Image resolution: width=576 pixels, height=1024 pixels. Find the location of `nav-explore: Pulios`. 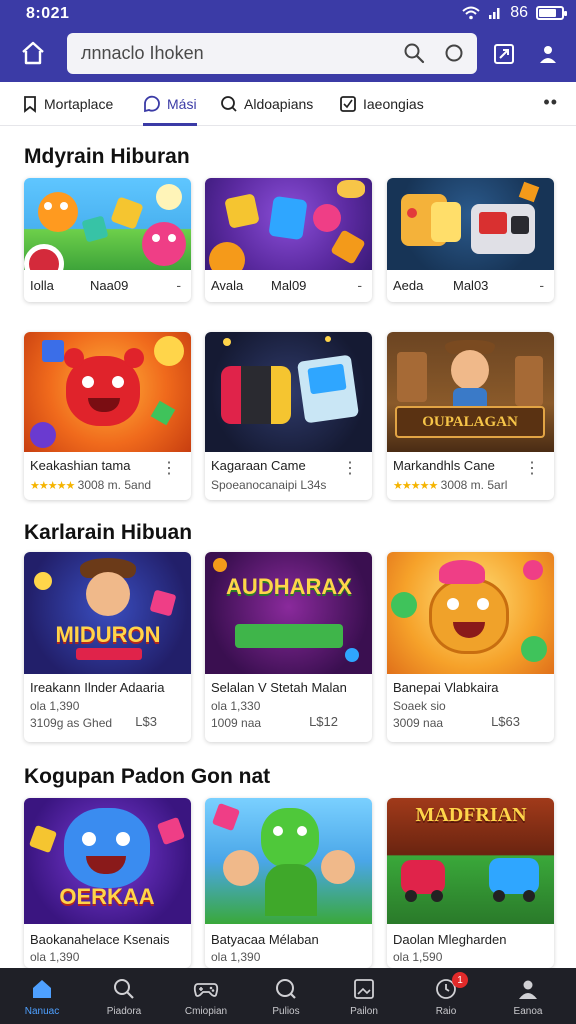

nav-explore: Pulios is located at coordinates (286, 996).